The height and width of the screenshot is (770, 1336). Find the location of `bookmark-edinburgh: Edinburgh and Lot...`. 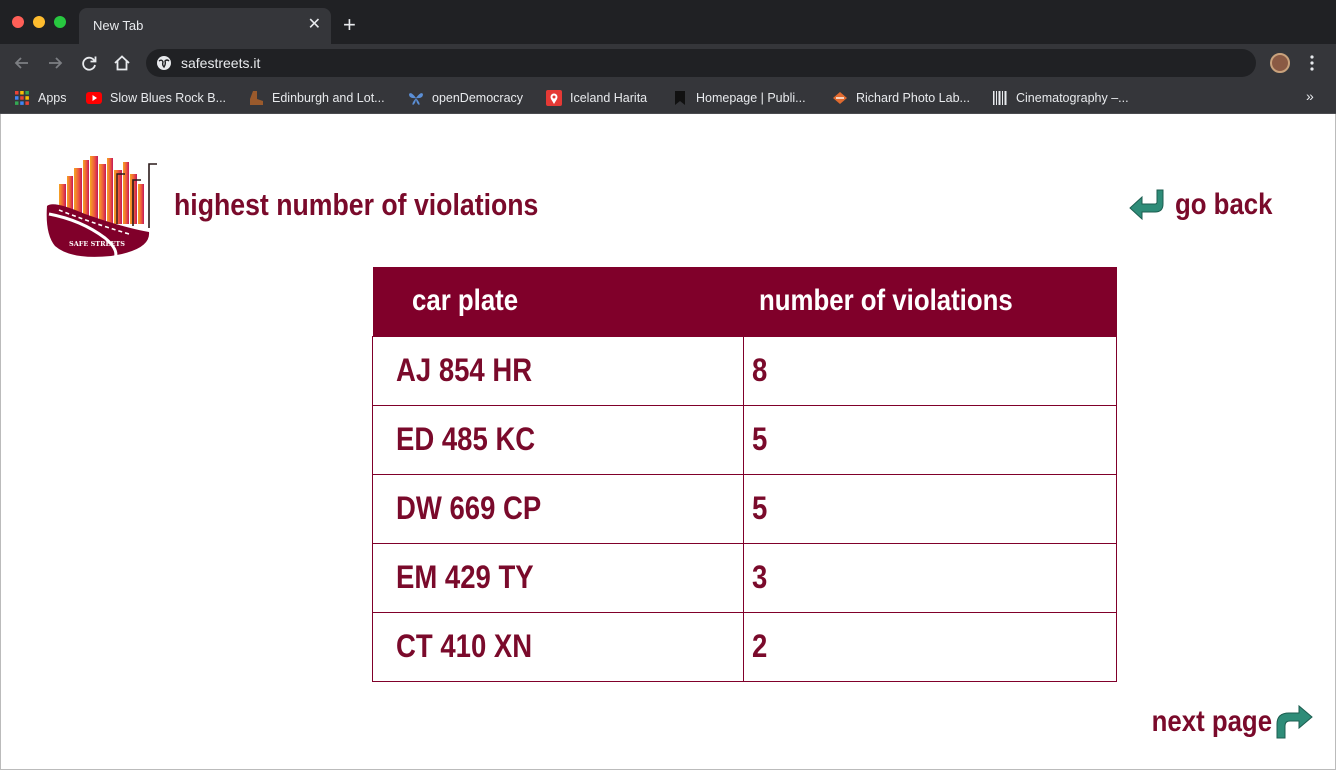

bookmark-edinburgh: Edinburgh and Lot... is located at coordinates (316, 98).